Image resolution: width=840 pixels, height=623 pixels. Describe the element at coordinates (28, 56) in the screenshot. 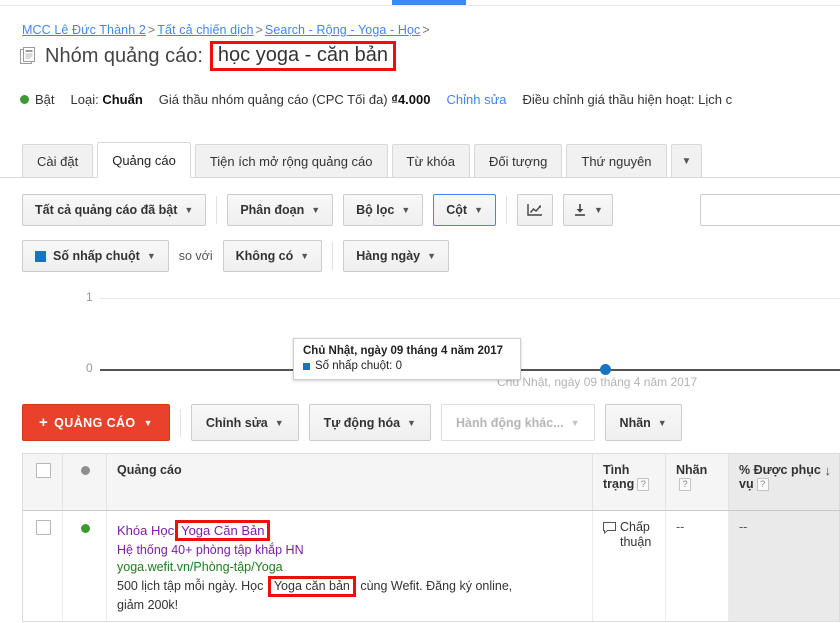

I see `adgroup-icon` at that location.